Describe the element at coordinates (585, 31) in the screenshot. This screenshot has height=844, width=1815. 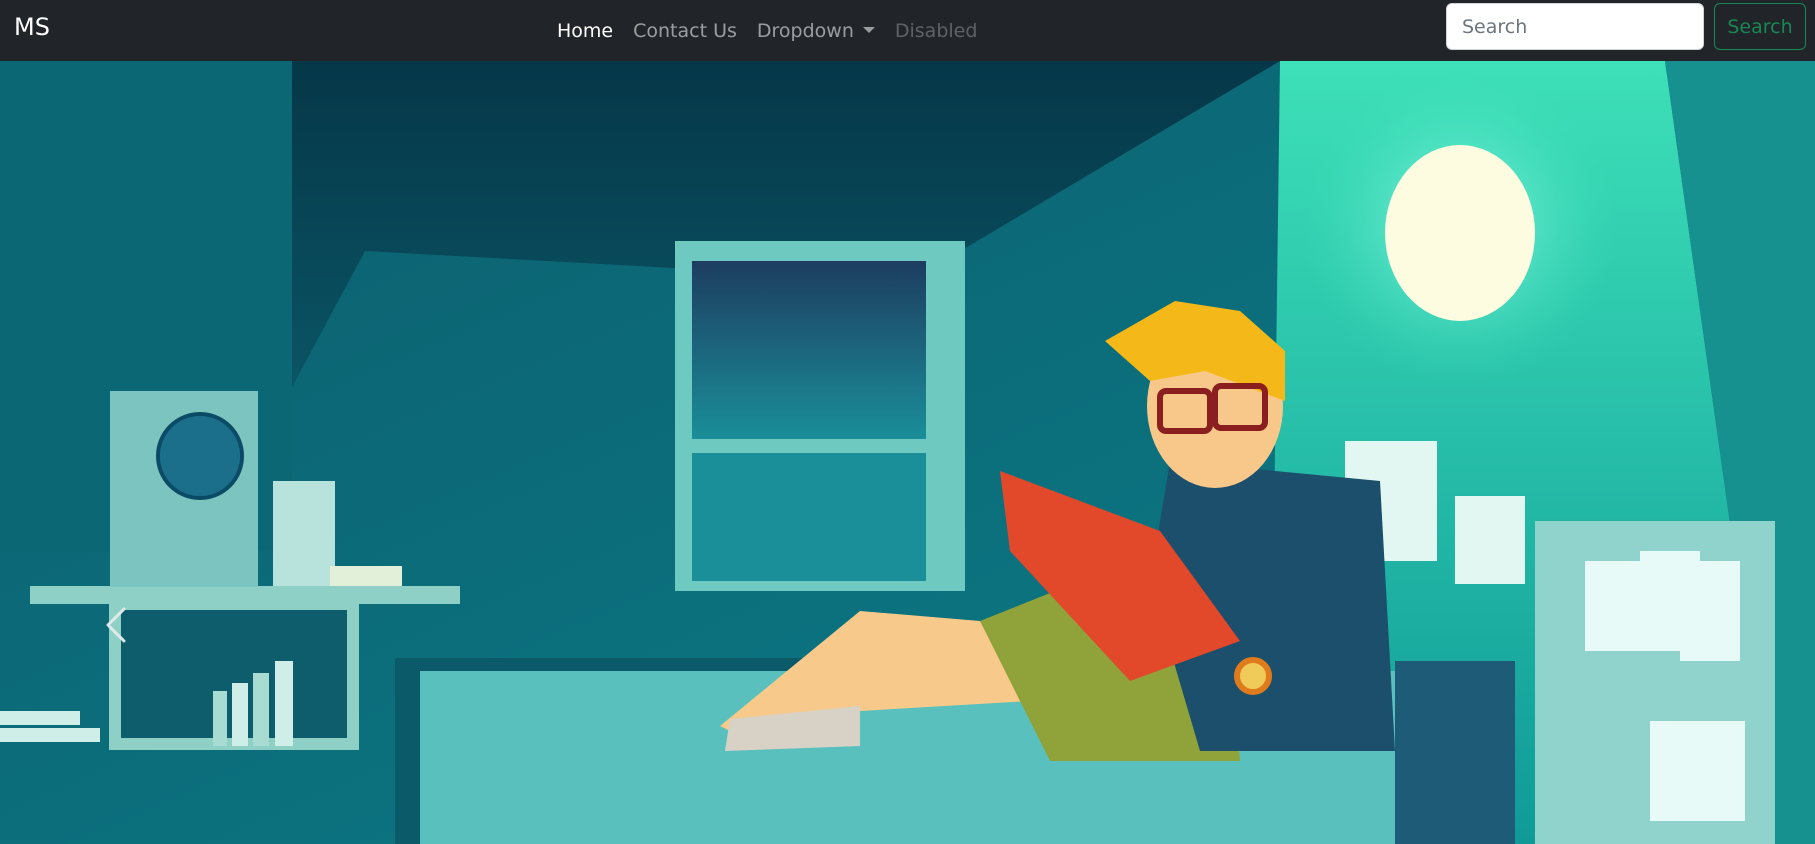
I see `nav-link-home: Home` at that location.